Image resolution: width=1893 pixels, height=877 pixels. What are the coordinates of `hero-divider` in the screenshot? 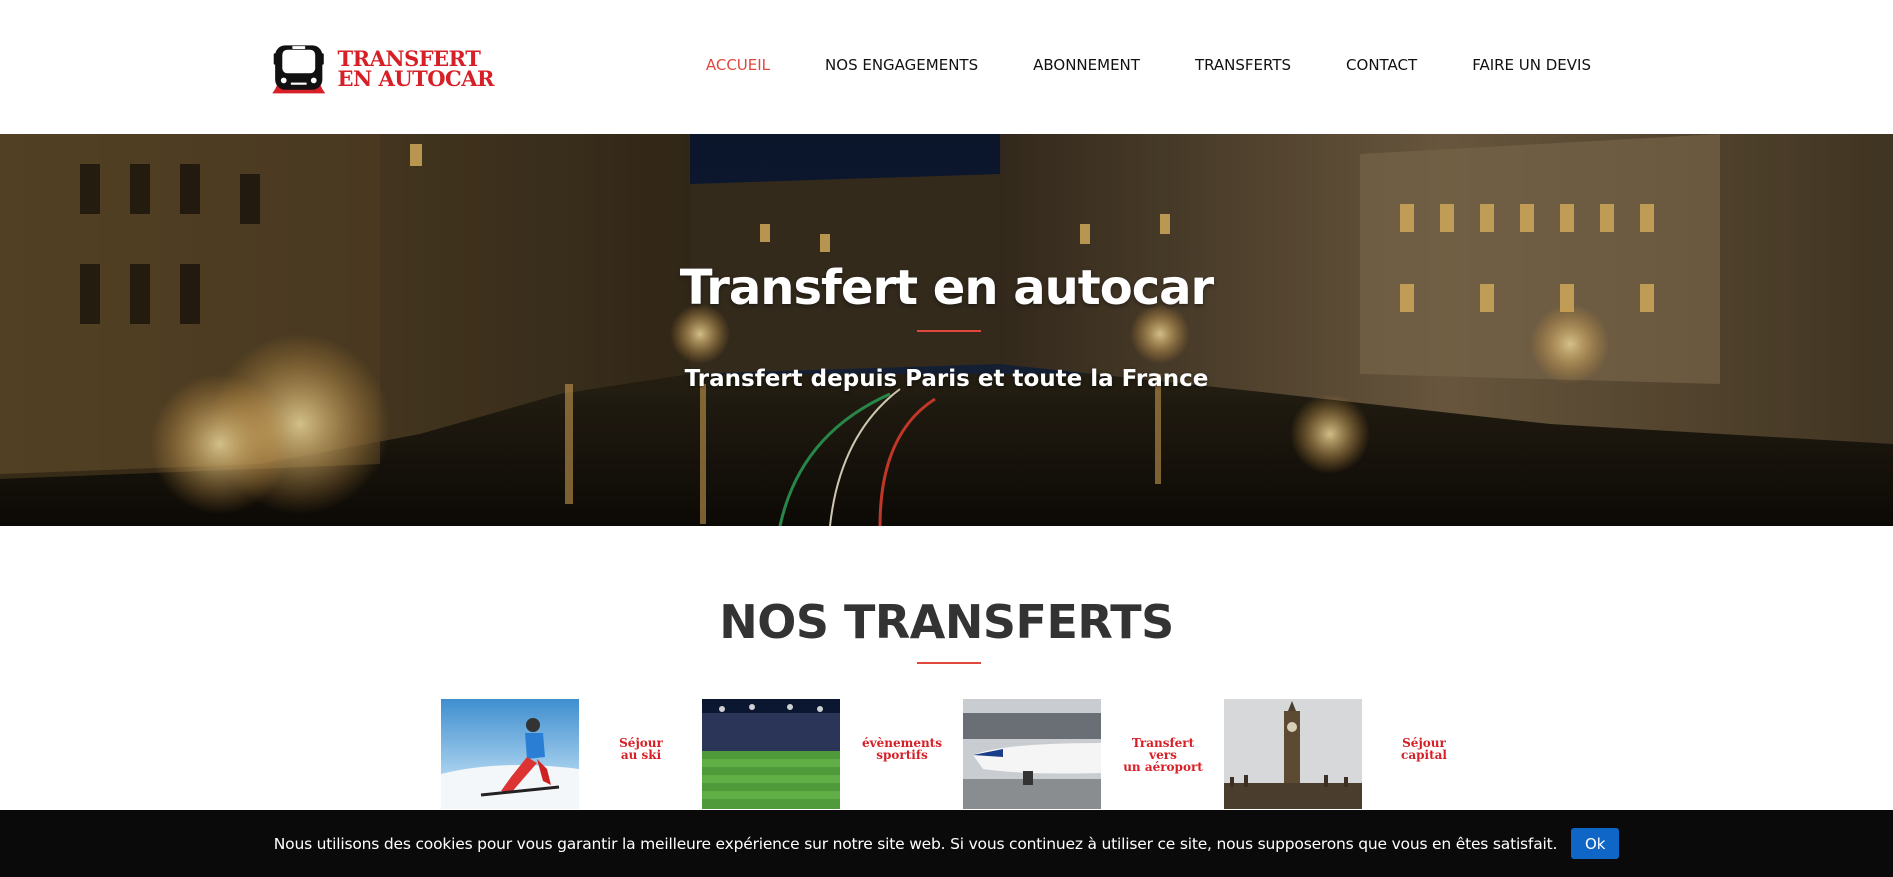 It's located at (949, 331).